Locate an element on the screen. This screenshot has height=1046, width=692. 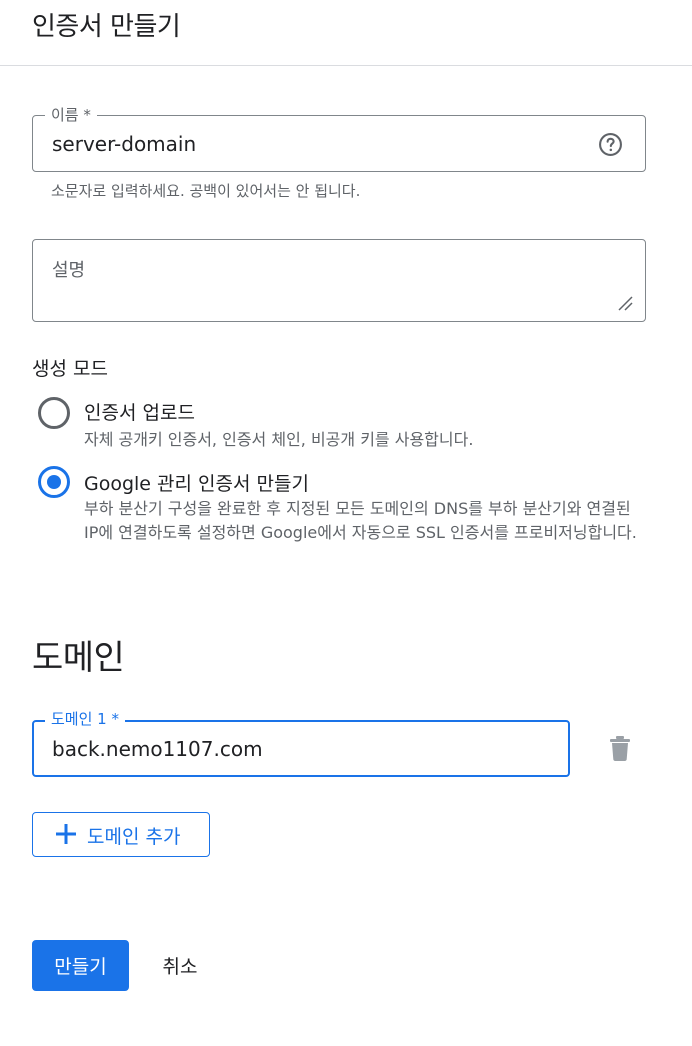
name-field-label: 이름 * is located at coordinates (71, 115).